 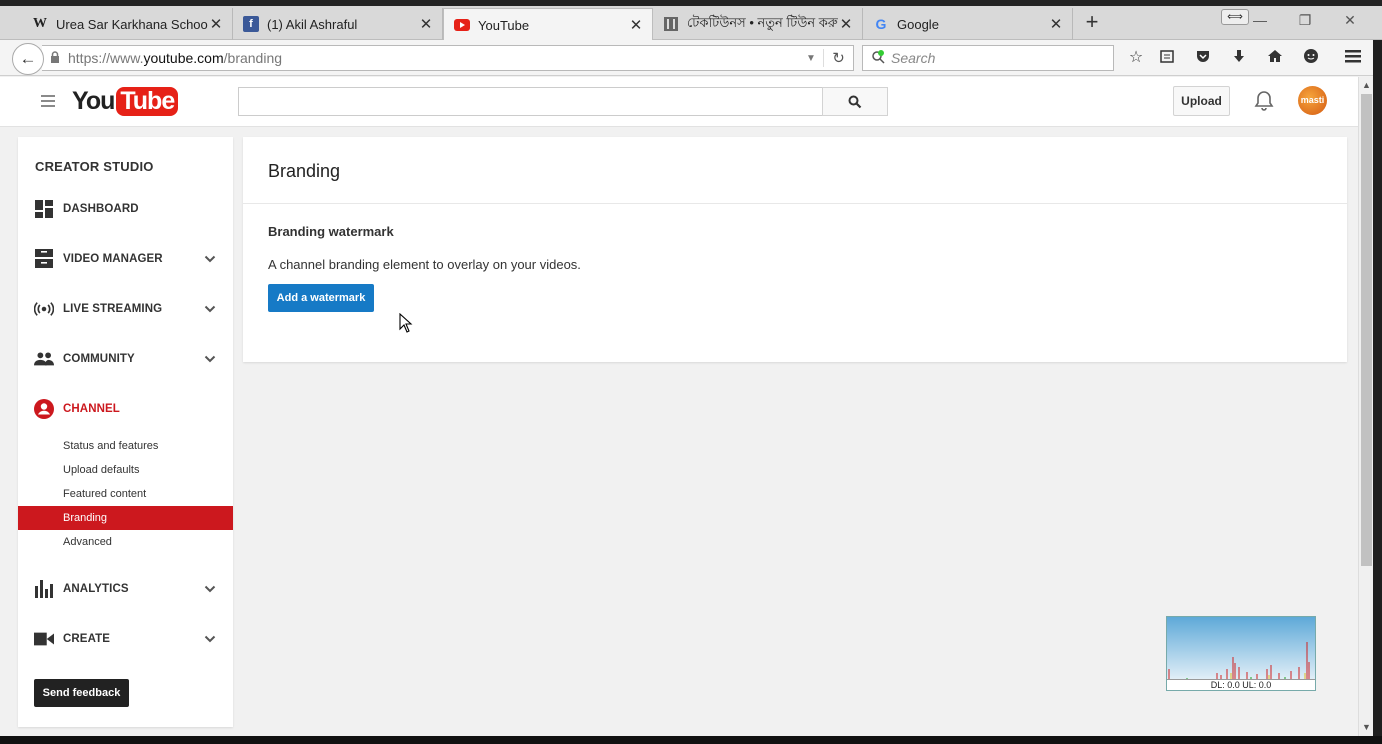 I want to click on reload-icon: ↻, so click(x=838, y=58).